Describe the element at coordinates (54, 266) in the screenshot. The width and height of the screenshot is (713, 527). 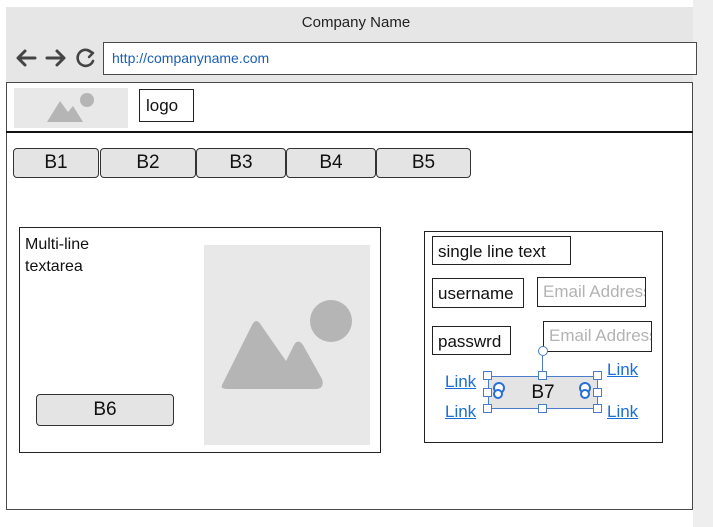
I see `textarea-line-2: textarea` at that location.